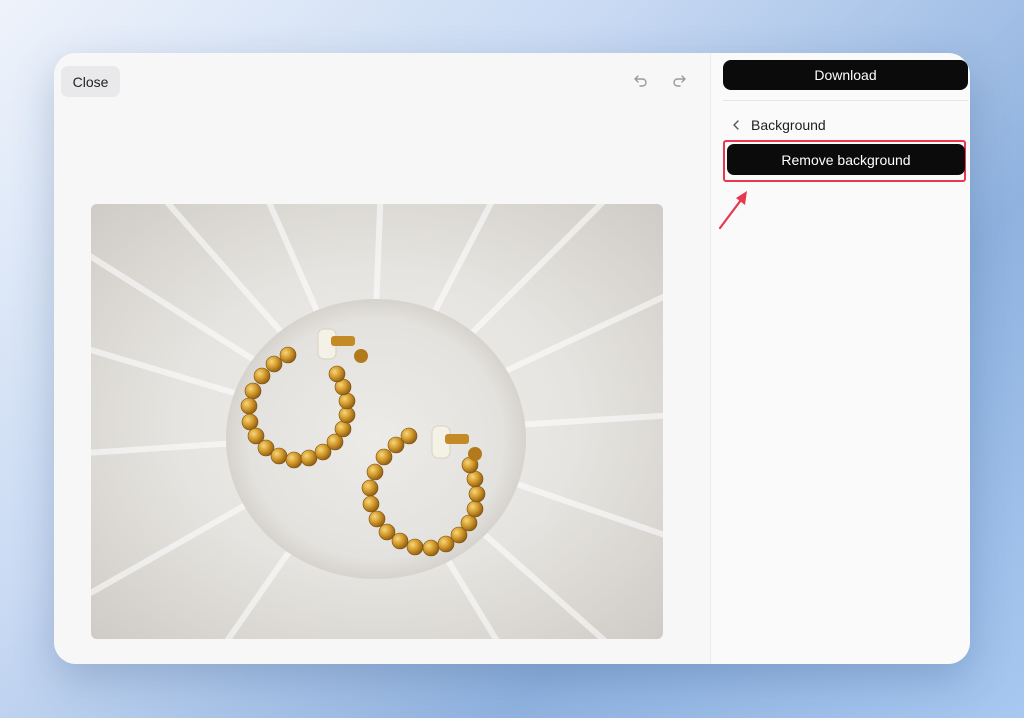 The width and height of the screenshot is (1024, 718). Describe the element at coordinates (732, 210) in the screenshot. I see `arrow-icon` at that location.